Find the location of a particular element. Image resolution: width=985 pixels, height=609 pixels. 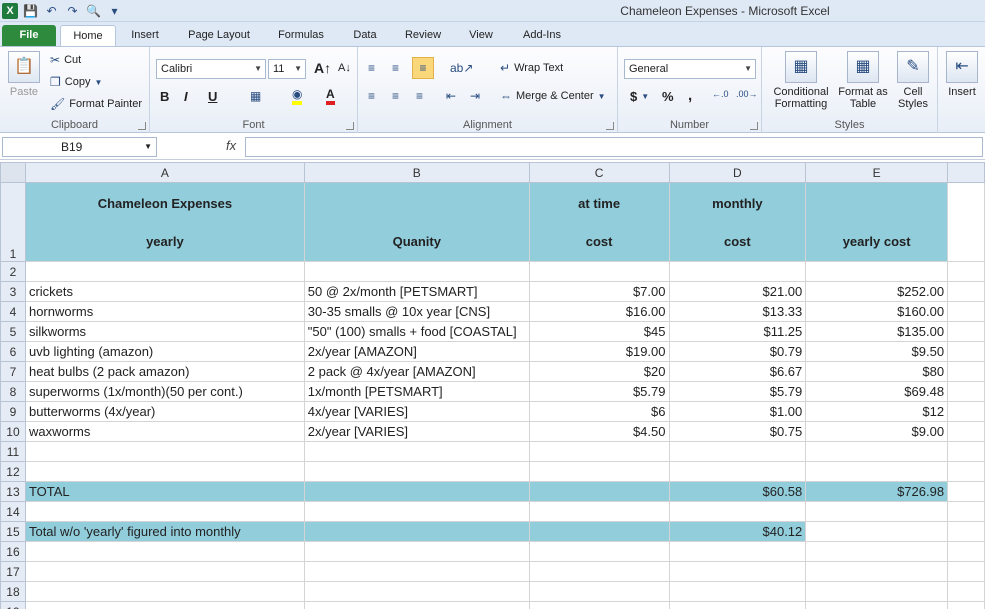

borders-button: ▦ is located at coordinates (255, 96).